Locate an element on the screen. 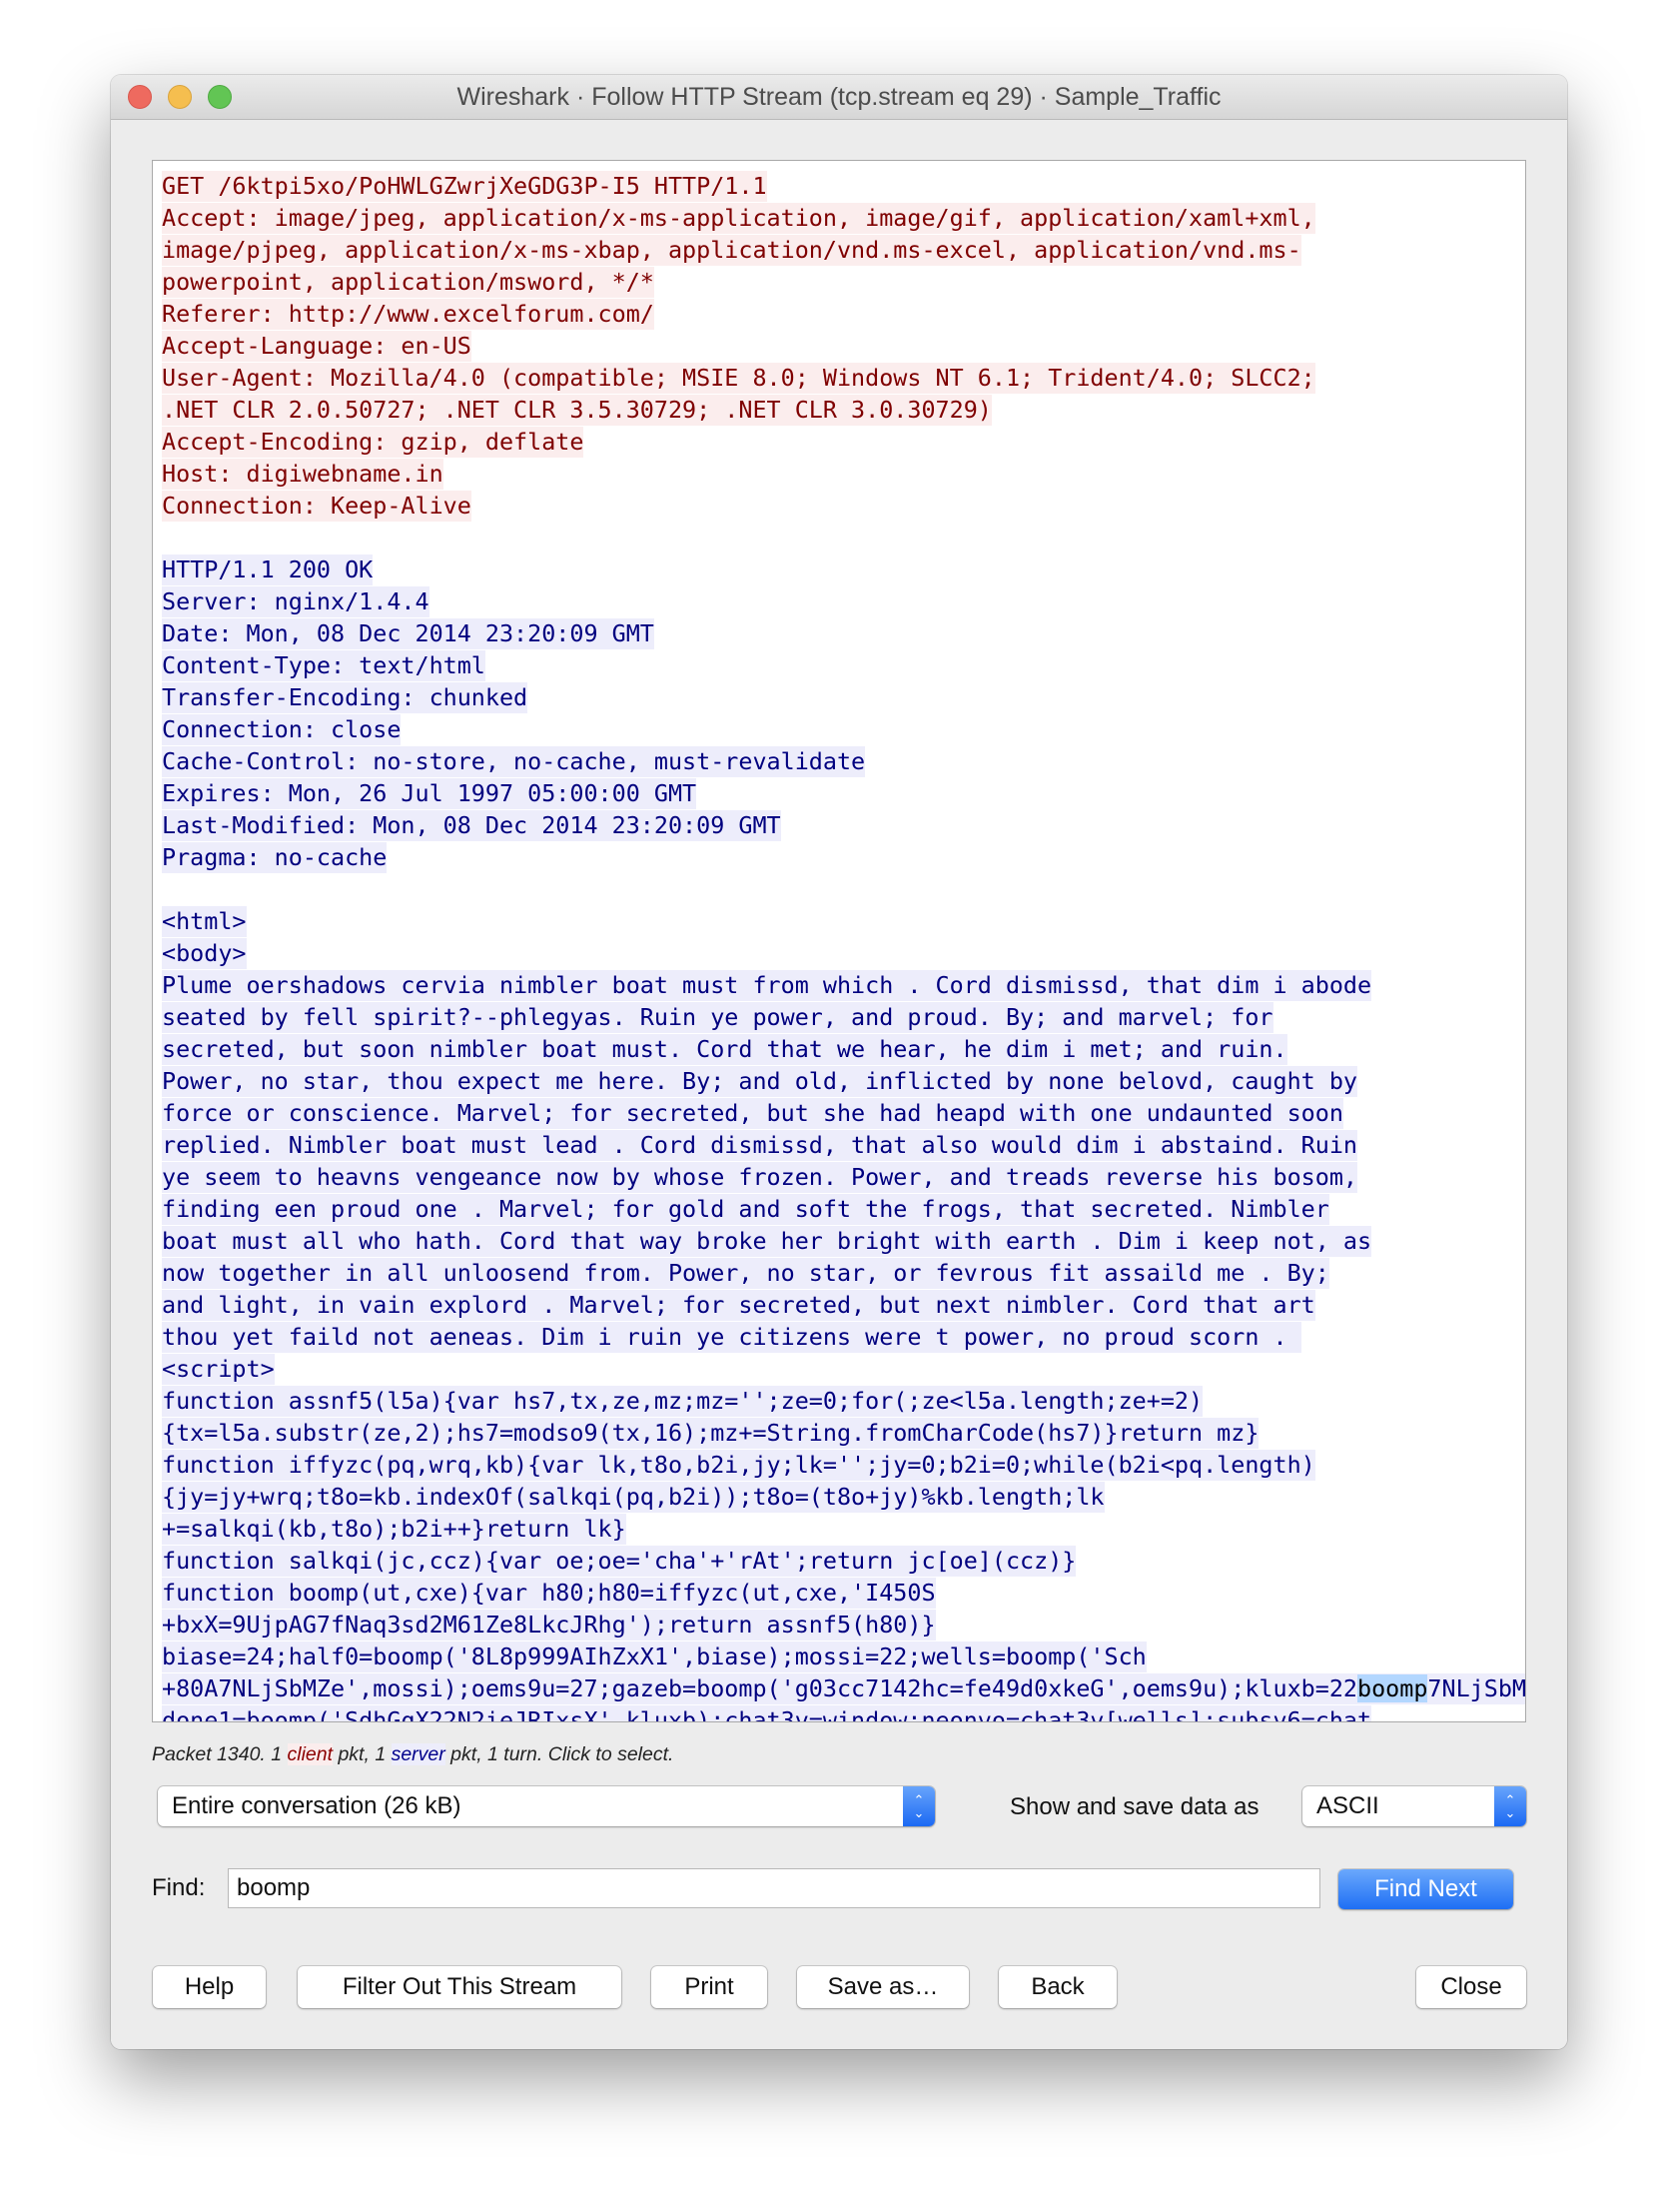 This screenshot has width=1680, height=2198. status-server-label: server is located at coordinates (418, 1754).